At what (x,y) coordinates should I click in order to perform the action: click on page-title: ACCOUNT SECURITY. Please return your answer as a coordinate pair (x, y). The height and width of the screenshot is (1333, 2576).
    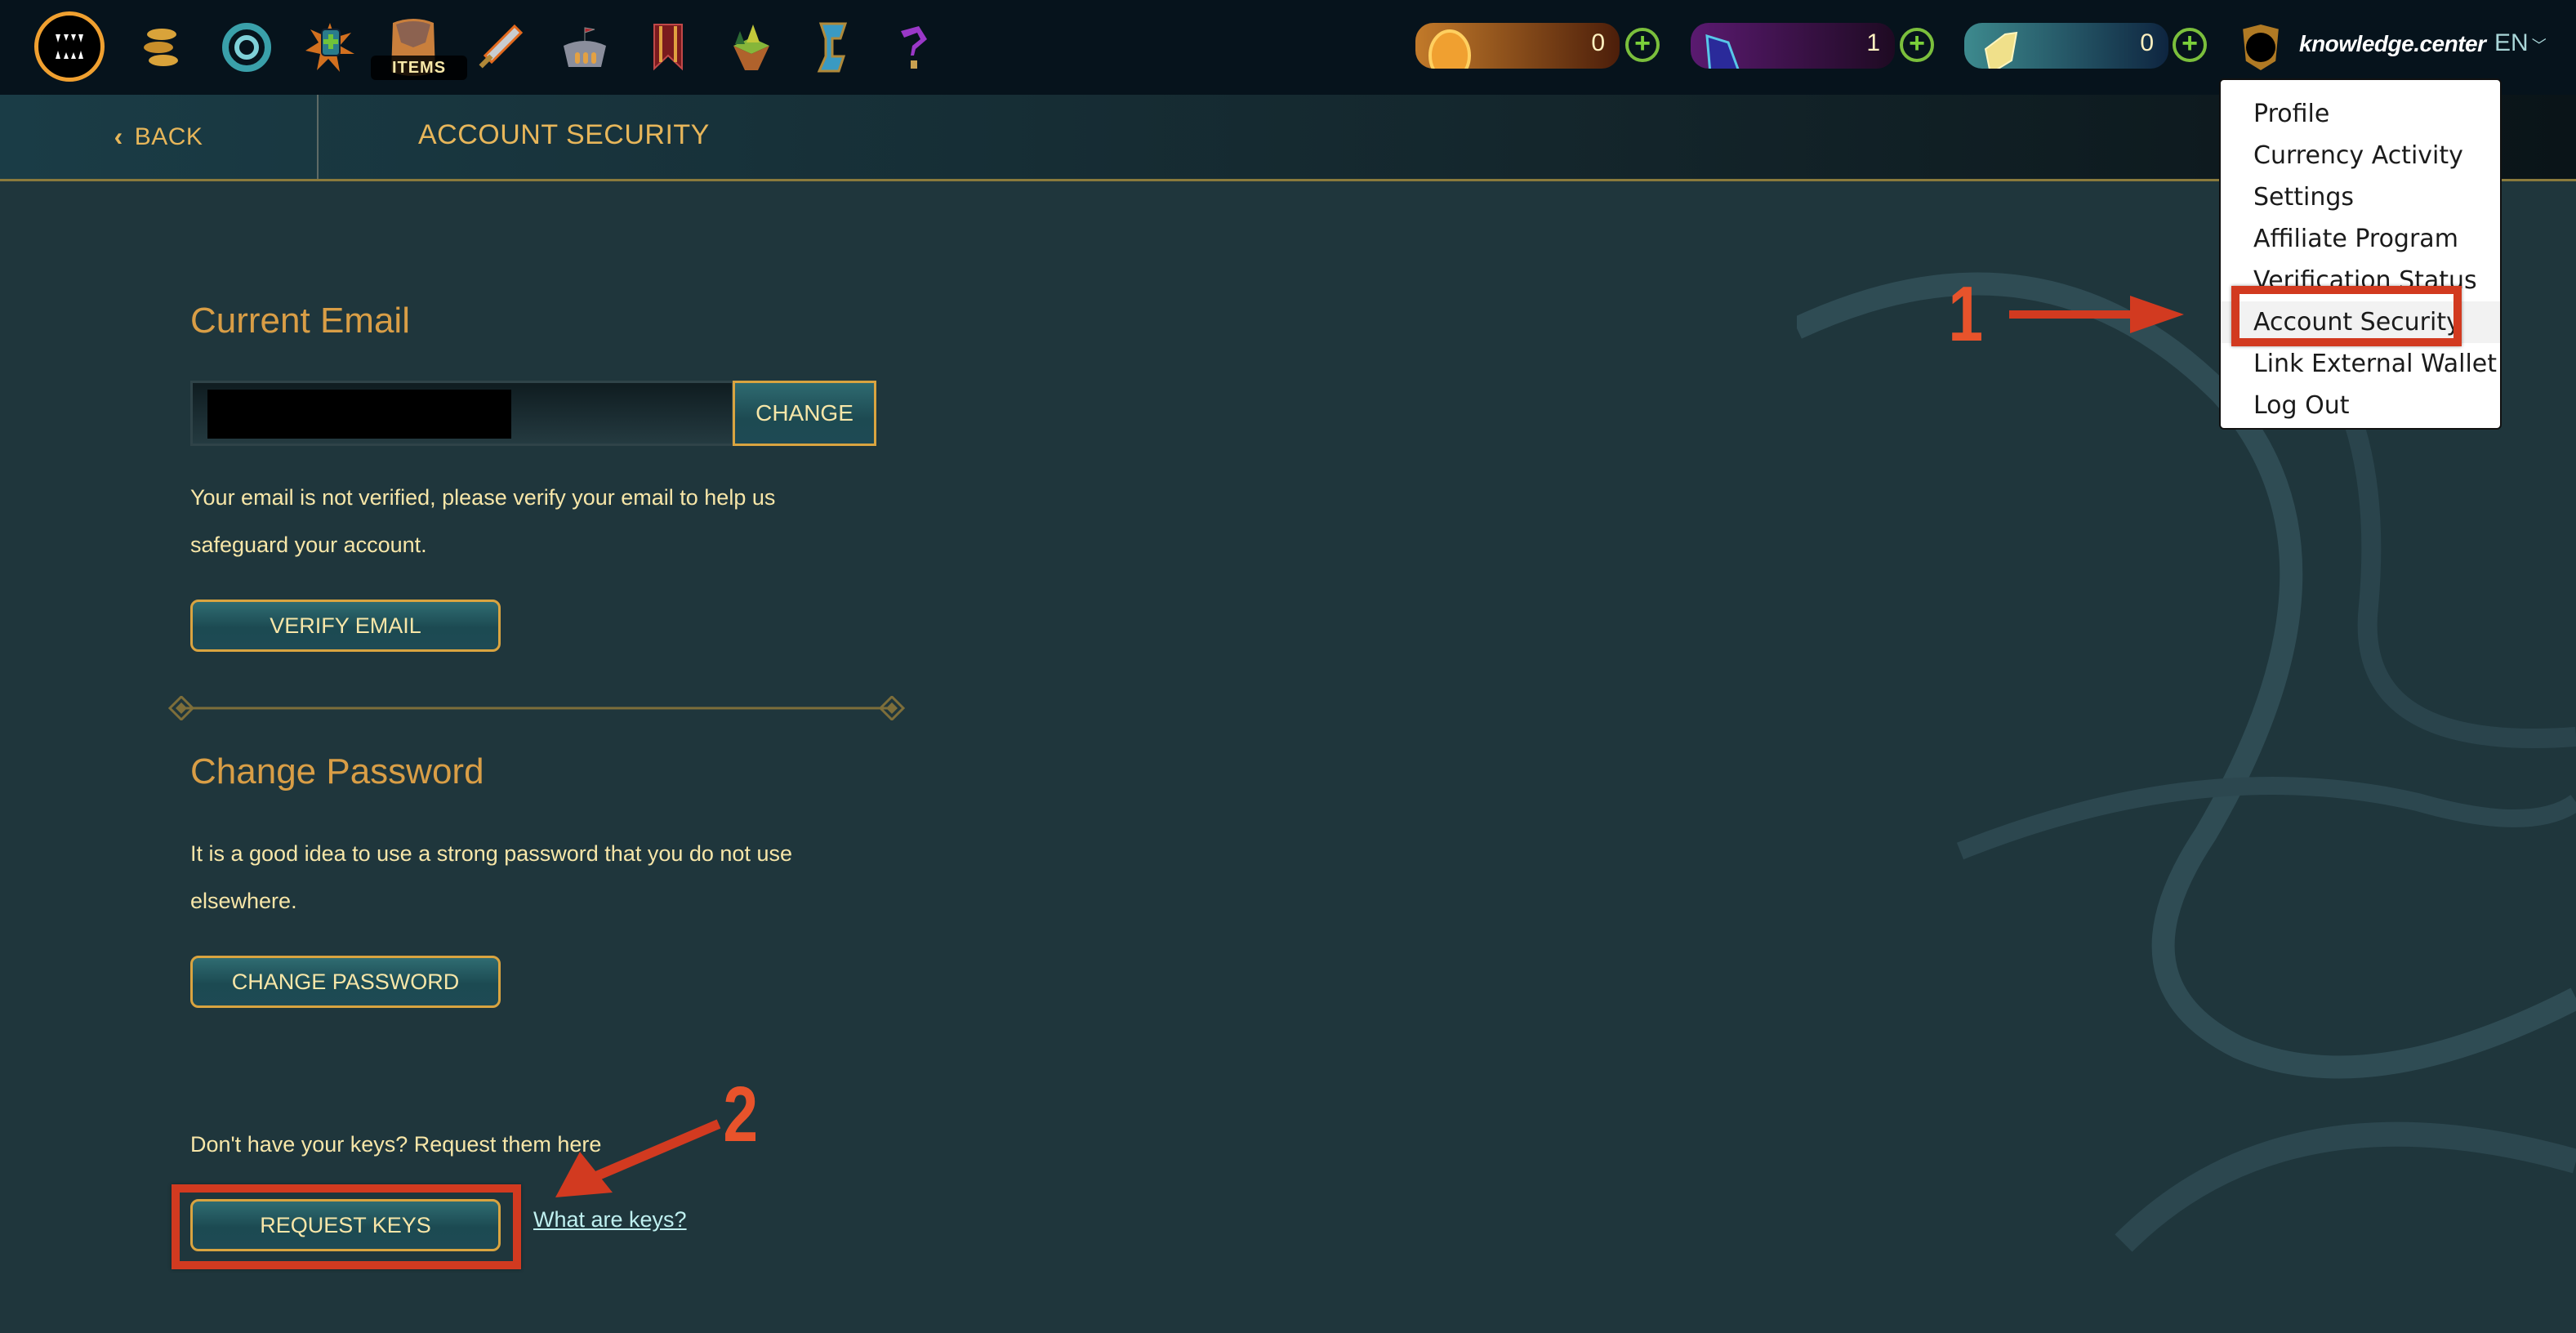
    Looking at the image, I should click on (564, 134).